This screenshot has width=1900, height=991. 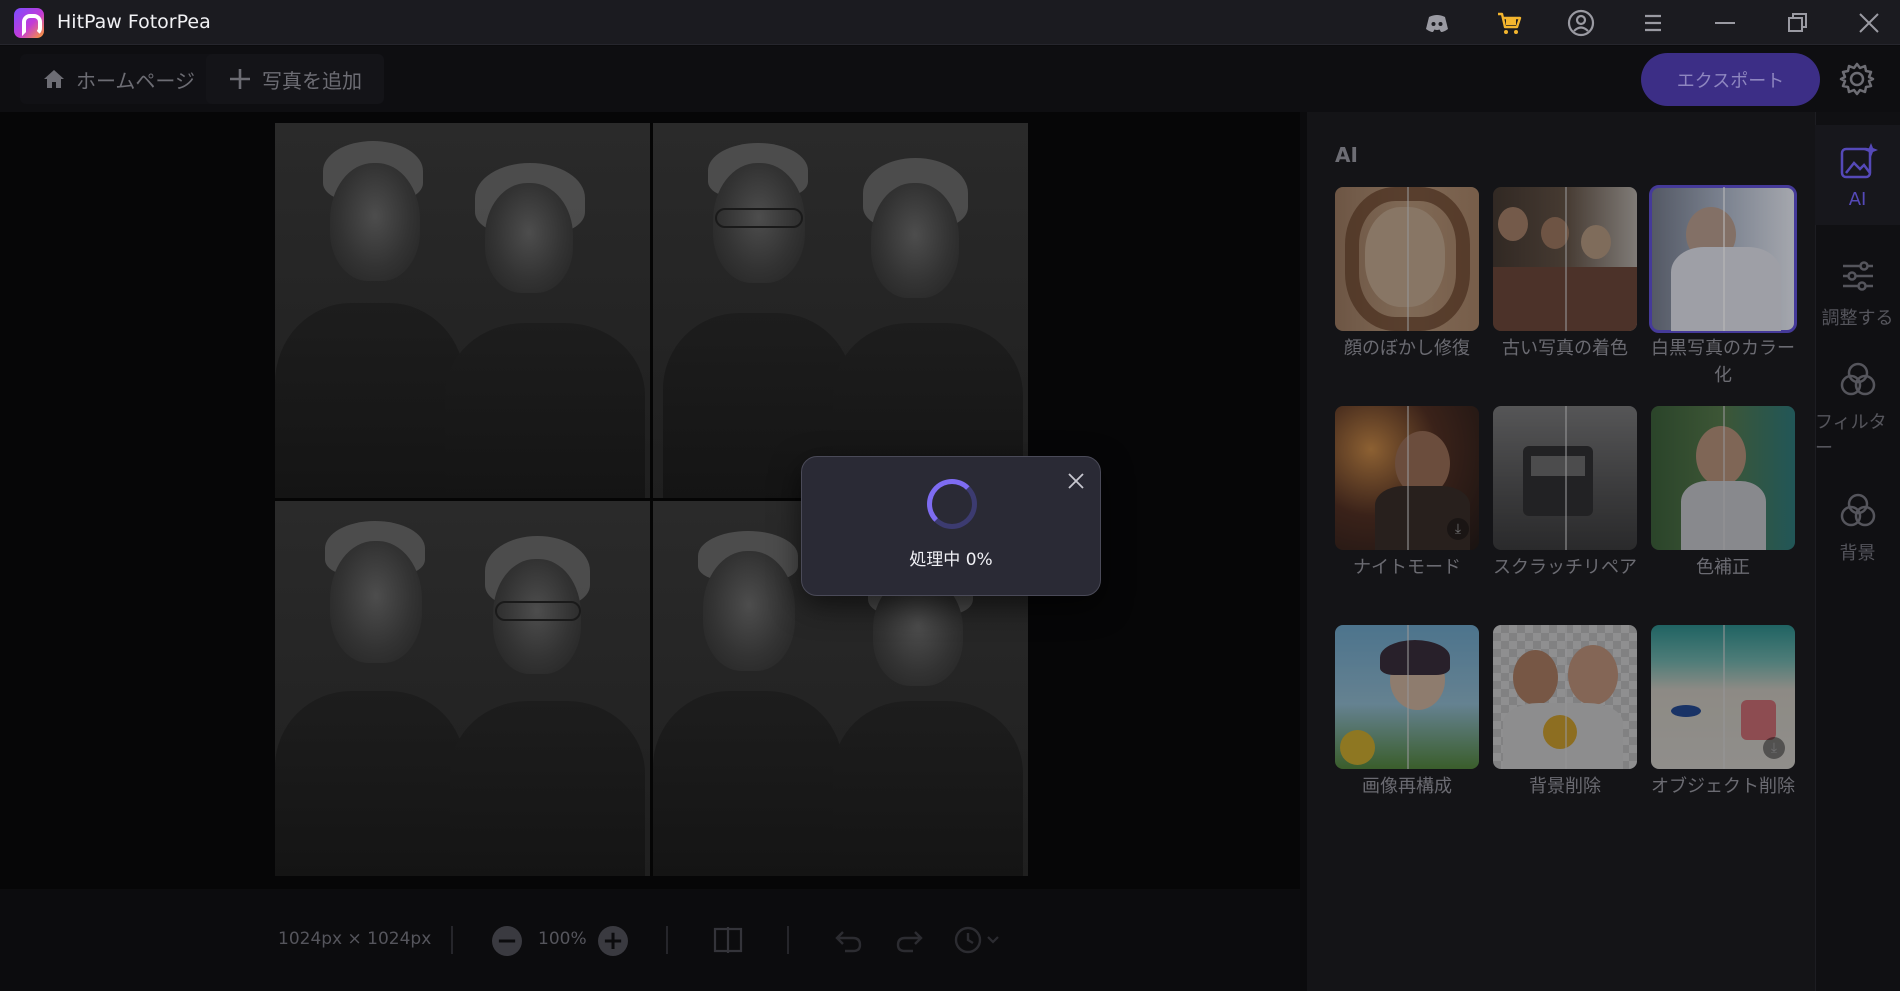 I want to click on card-label: ナイトモード, so click(x=1407, y=567).